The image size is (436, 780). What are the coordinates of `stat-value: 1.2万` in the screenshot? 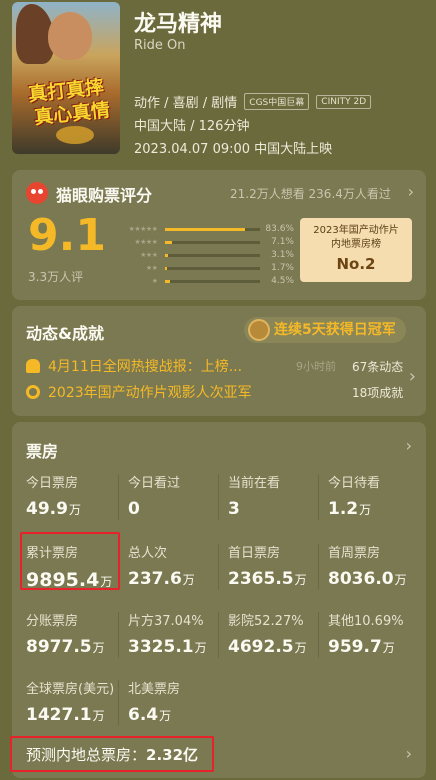 It's located at (378, 509).